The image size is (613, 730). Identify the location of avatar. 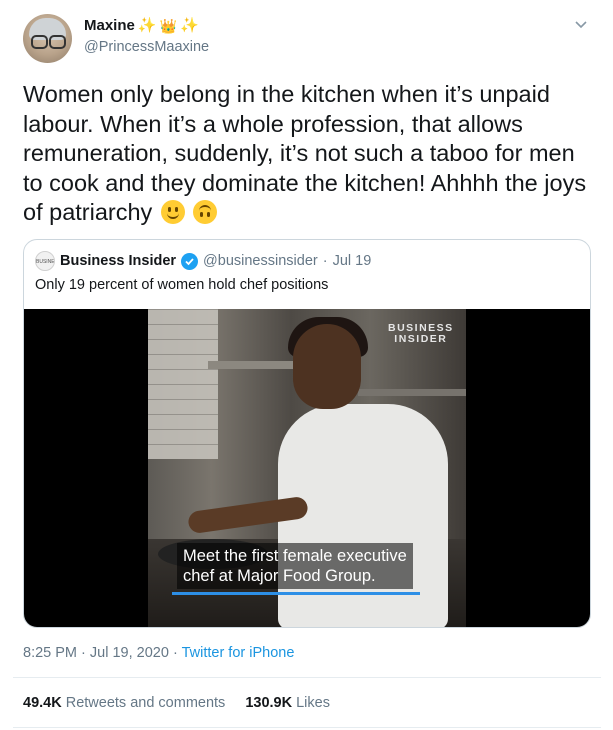
(47, 38).